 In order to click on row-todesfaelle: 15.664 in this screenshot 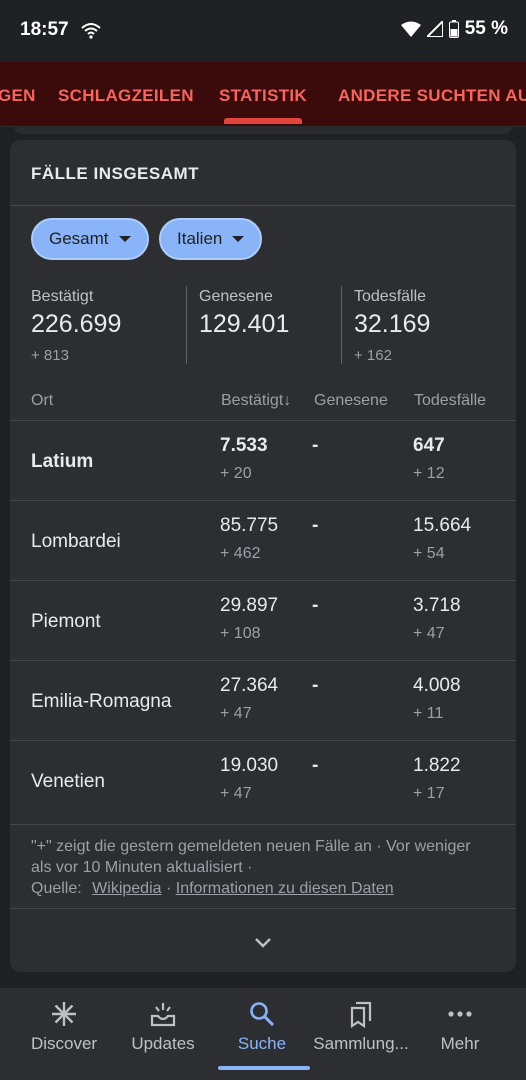, I will do `click(442, 525)`.